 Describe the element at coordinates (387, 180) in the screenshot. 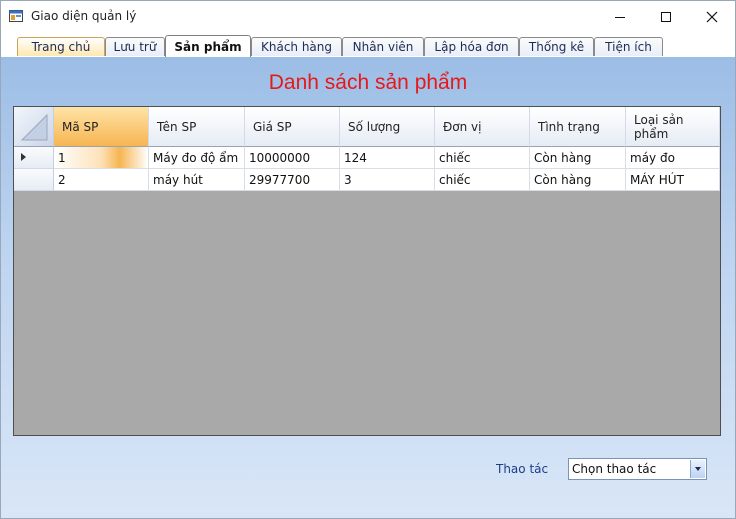

I see `table-cell: 3` at that location.